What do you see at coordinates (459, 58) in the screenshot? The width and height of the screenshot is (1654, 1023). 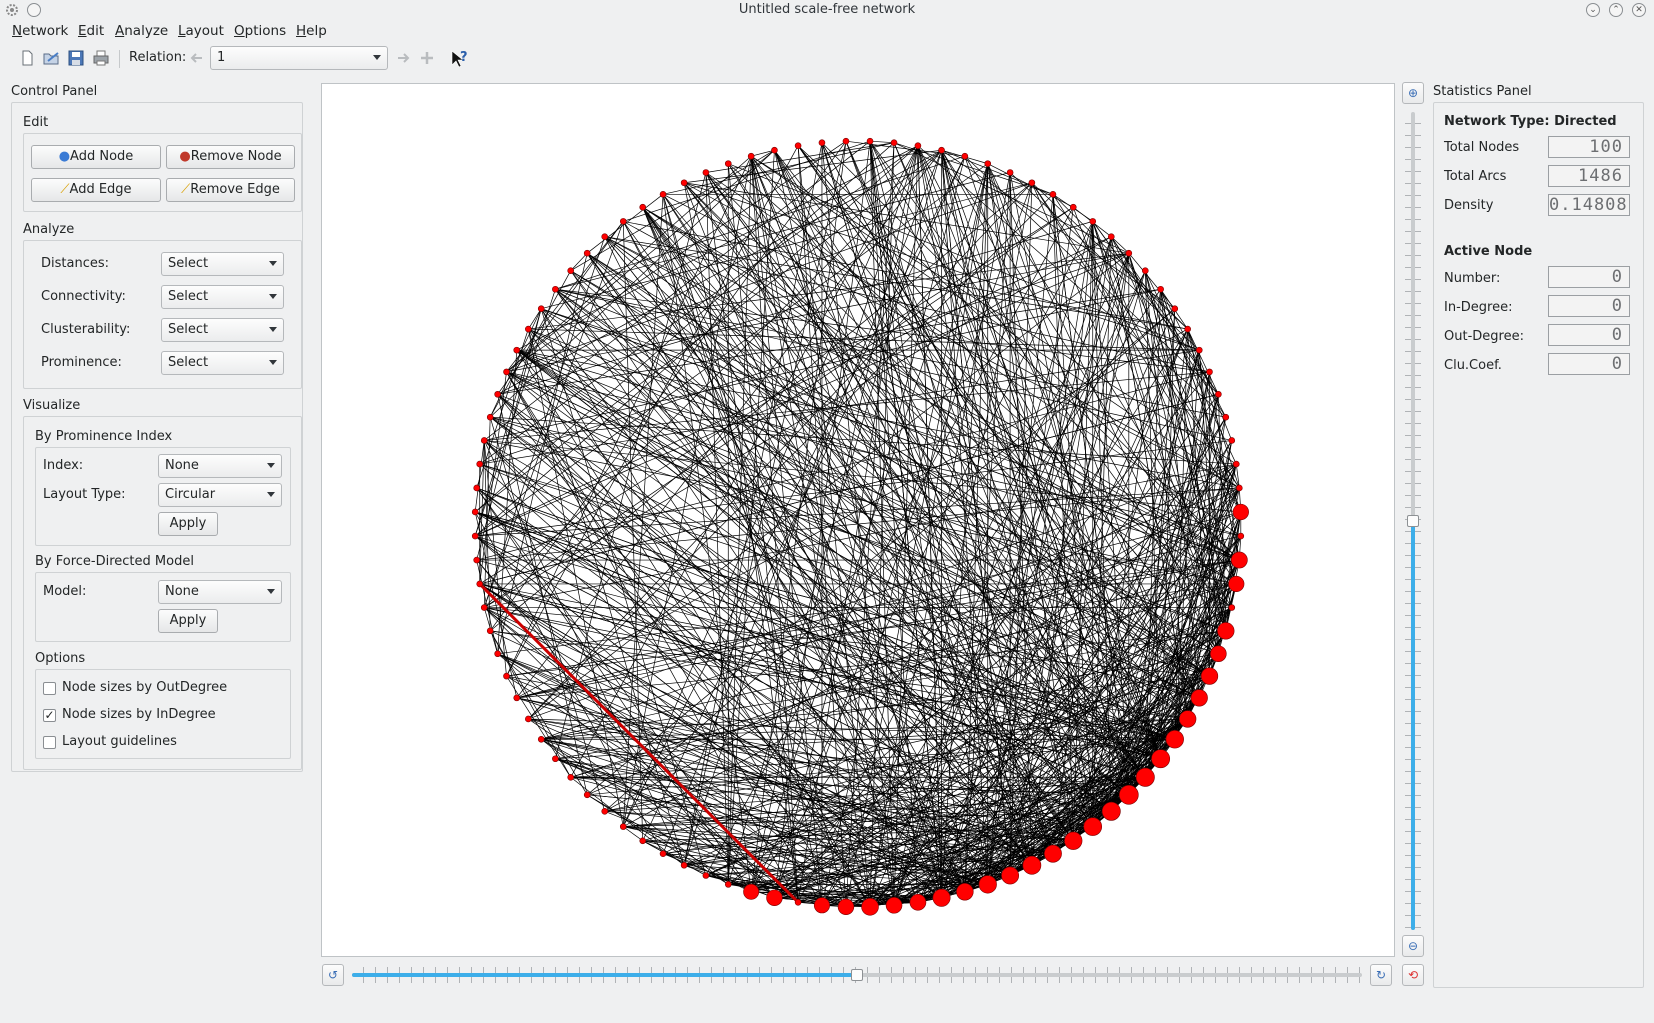 I see `whats-this-icon: ?` at bounding box center [459, 58].